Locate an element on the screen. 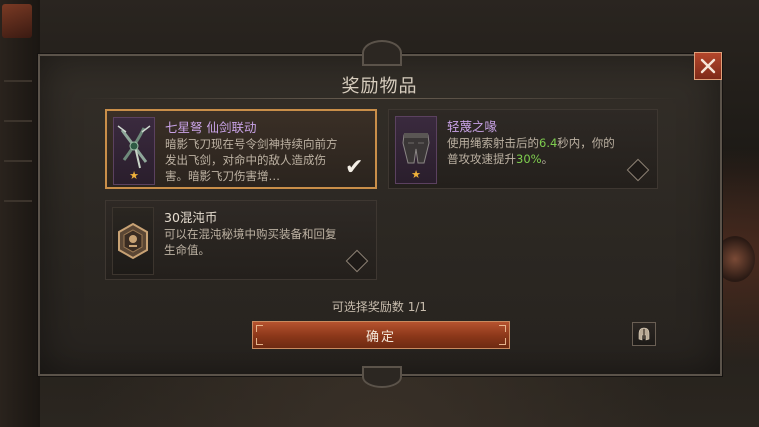 The height and width of the screenshot is (427, 759). confirm-button: 确定 is located at coordinates (381, 335).